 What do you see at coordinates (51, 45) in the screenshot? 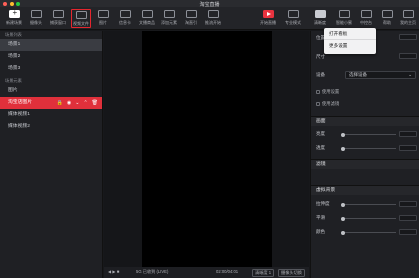
I see `scene-item: 场景1` at bounding box center [51, 45].